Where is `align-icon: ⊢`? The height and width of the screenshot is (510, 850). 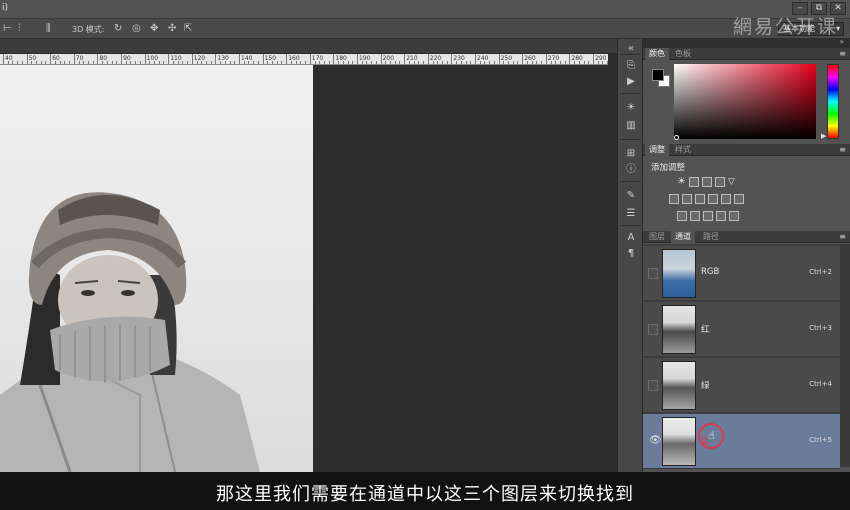 align-icon: ⊢ is located at coordinates (7, 29).